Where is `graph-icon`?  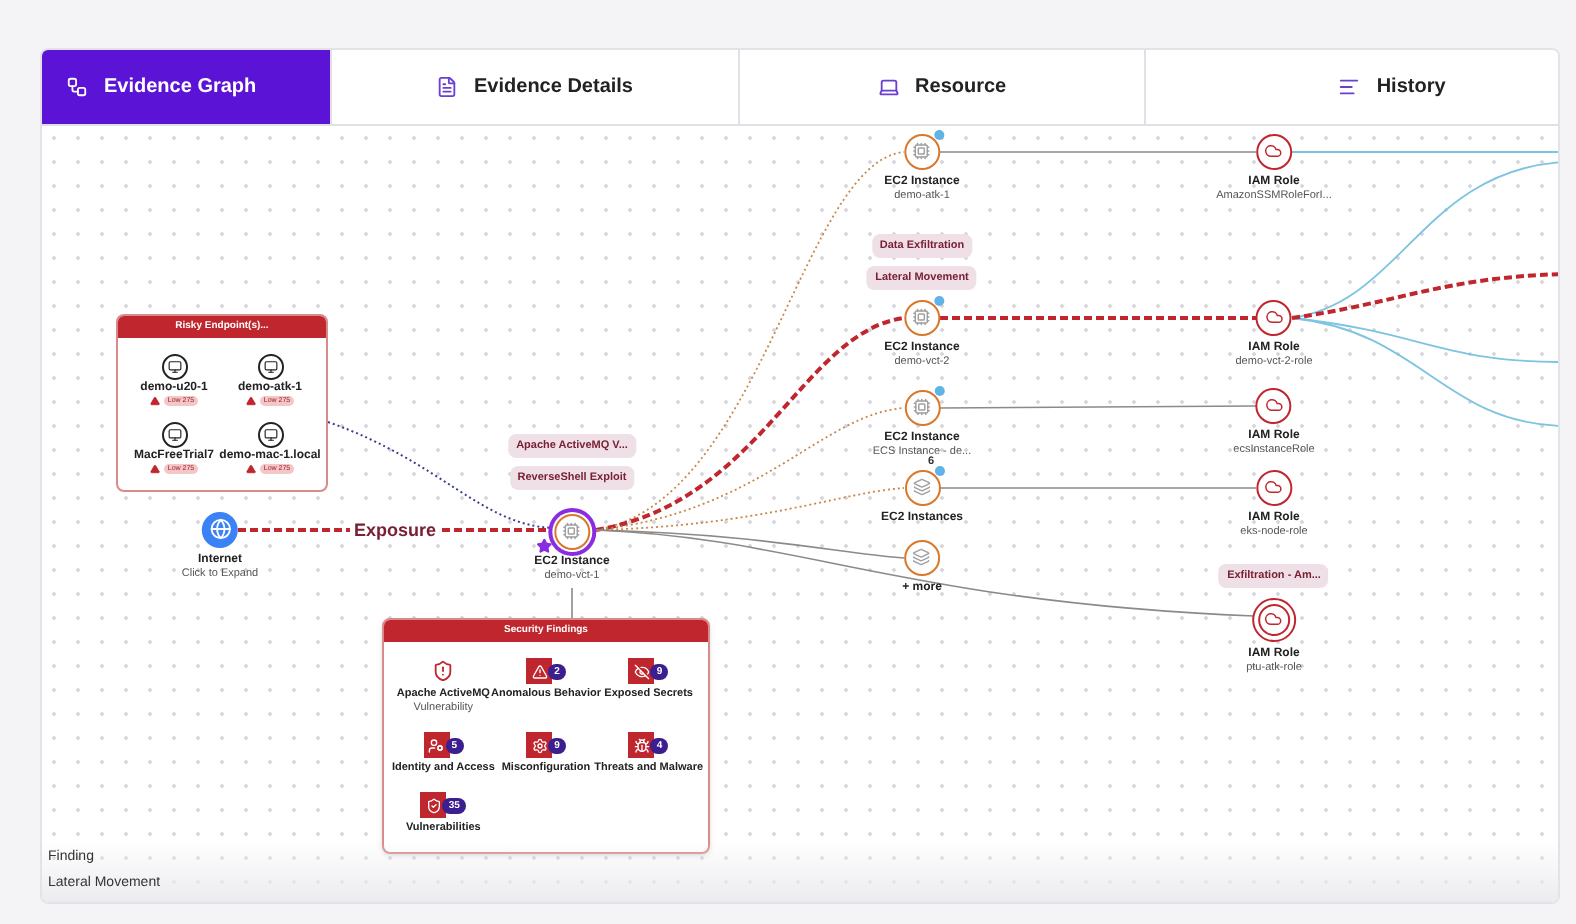
graph-icon is located at coordinates (77, 86).